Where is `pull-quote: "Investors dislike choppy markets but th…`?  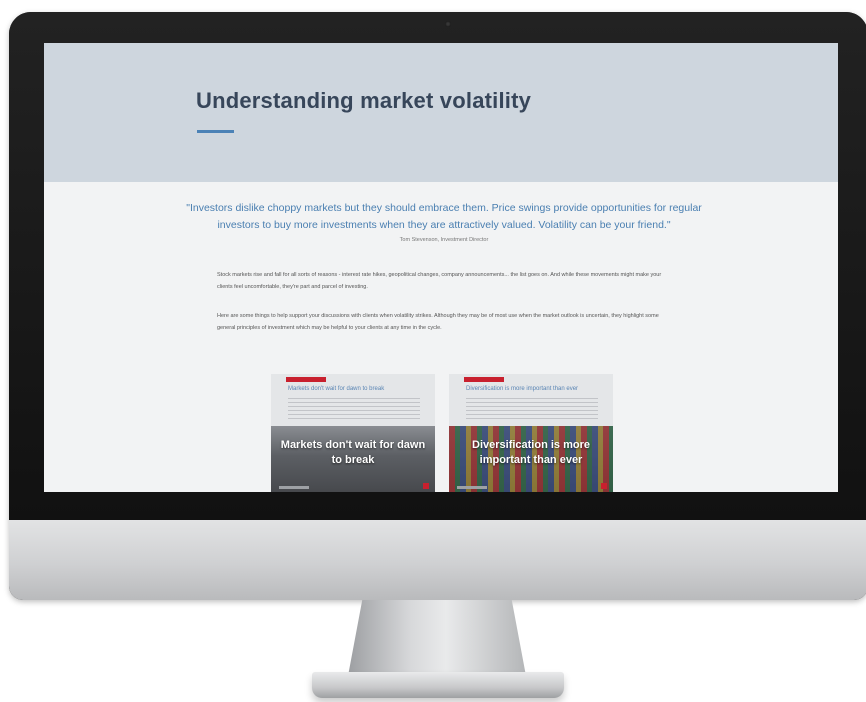
pull-quote: "Investors dislike choppy markets but th… is located at coordinates (444, 216).